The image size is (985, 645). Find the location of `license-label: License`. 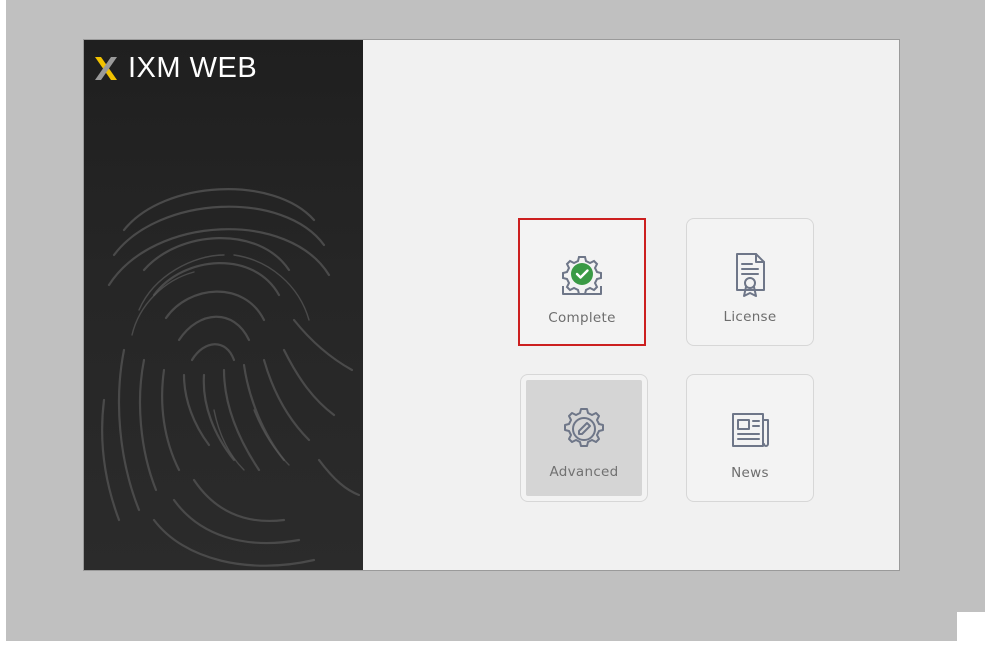

license-label: License is located at coordinates (750, 317).